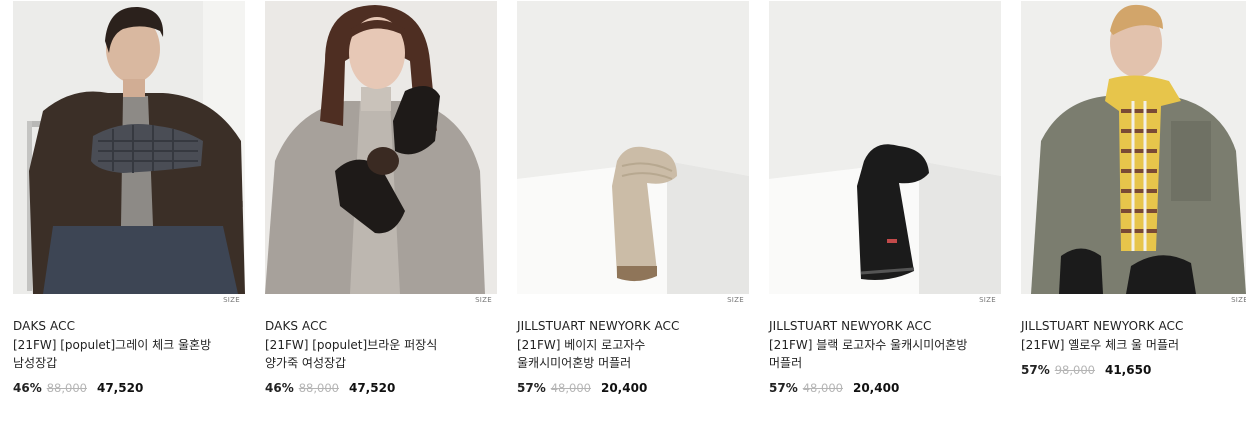  I want to click on product-name: [21FW] [populet]브라운 퍼장식 양가죽 여성장갑, so click(367, 354).